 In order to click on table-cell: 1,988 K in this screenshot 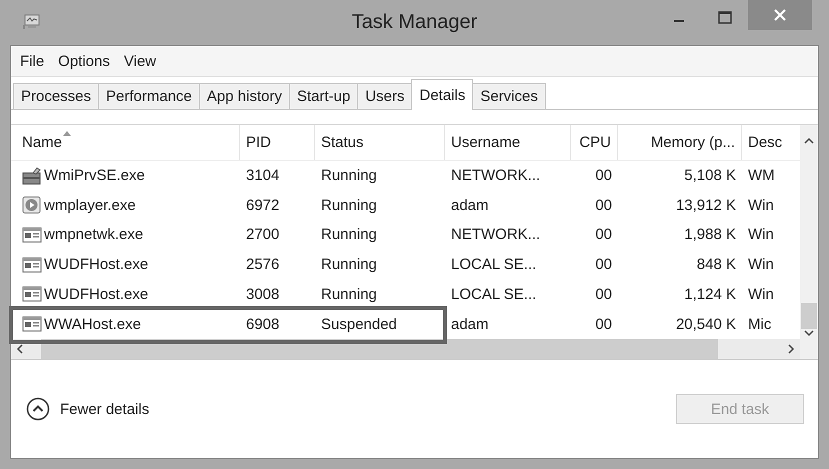, I will do `click(710, 235)`.